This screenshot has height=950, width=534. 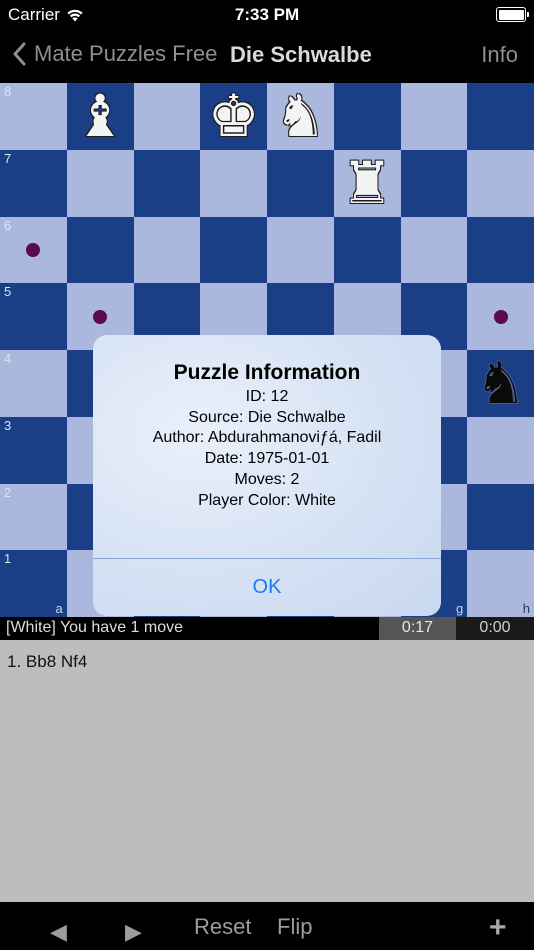 What do you see at coordinates (8, 358) in the screenshot?
I see `rank-label: 4` at bounding box center [8, 358].